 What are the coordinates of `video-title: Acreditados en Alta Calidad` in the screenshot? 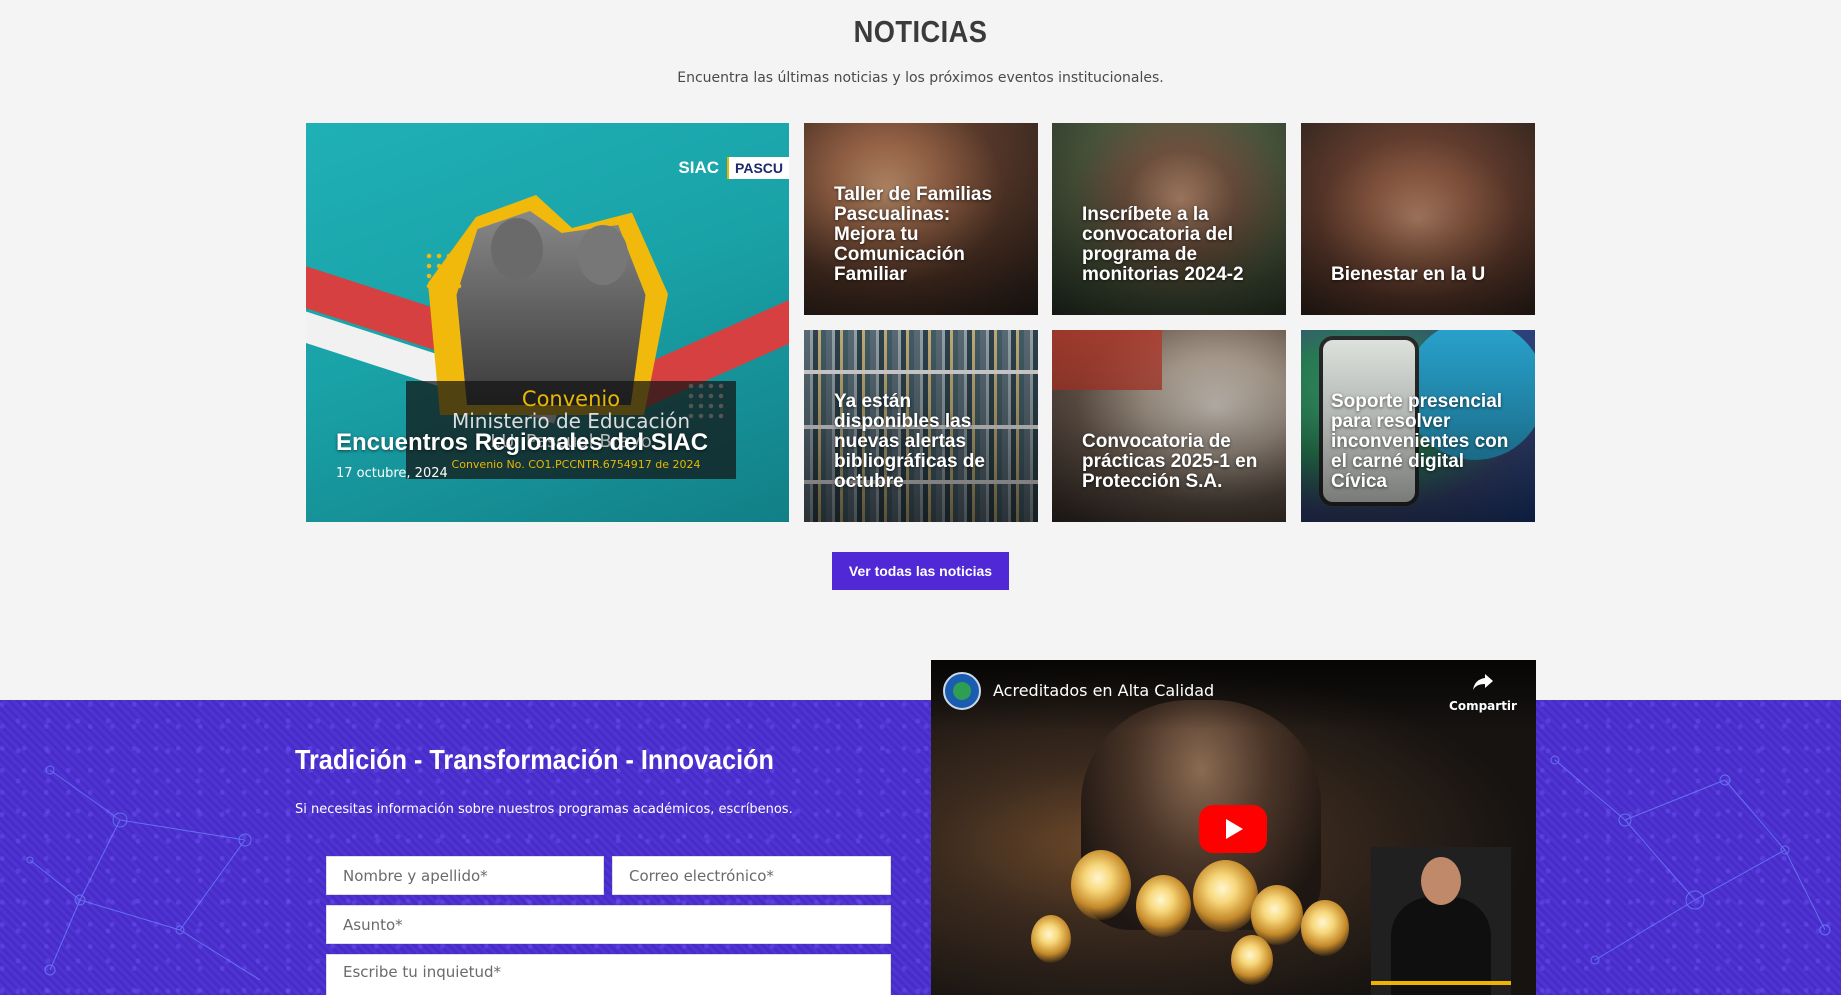 It's located at (1103, 690).